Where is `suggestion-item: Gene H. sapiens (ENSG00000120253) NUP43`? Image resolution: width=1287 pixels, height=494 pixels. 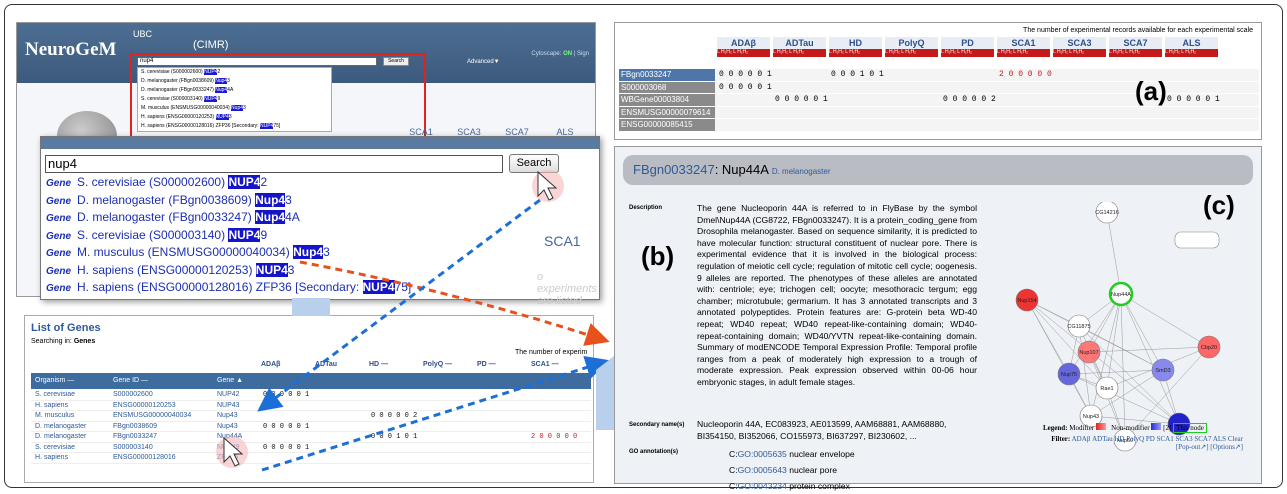 suggestion-item: Gene H. sapiens (ENSG00000120253) NUP43 is located at coordinates (278, 271).